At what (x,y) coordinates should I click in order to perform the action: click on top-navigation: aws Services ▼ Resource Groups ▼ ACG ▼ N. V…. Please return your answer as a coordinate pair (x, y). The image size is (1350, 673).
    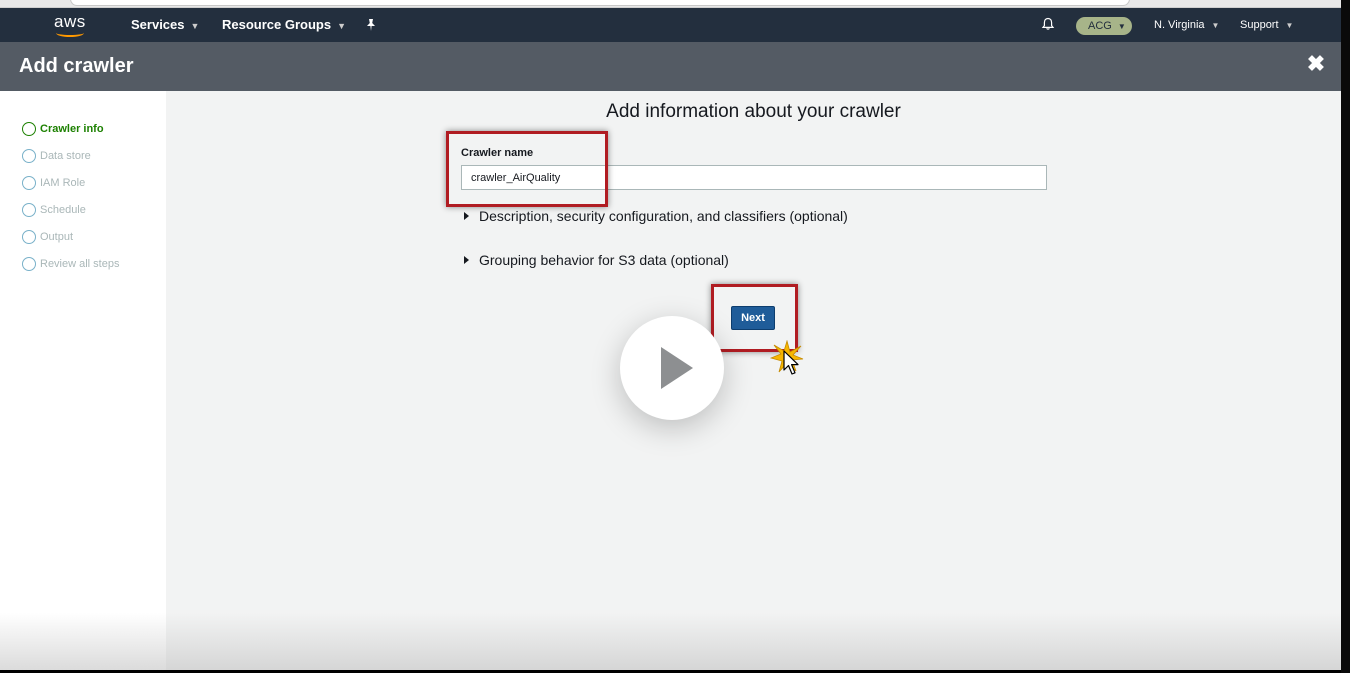
    Looking at the image, I should click on (670, 25).